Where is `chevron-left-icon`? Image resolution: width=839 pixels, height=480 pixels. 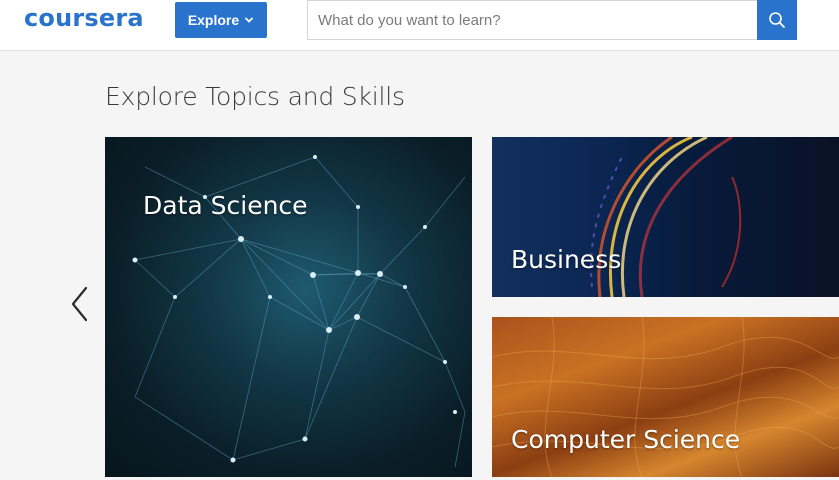
chevron-left-icon is located at coordinates (80, 304).